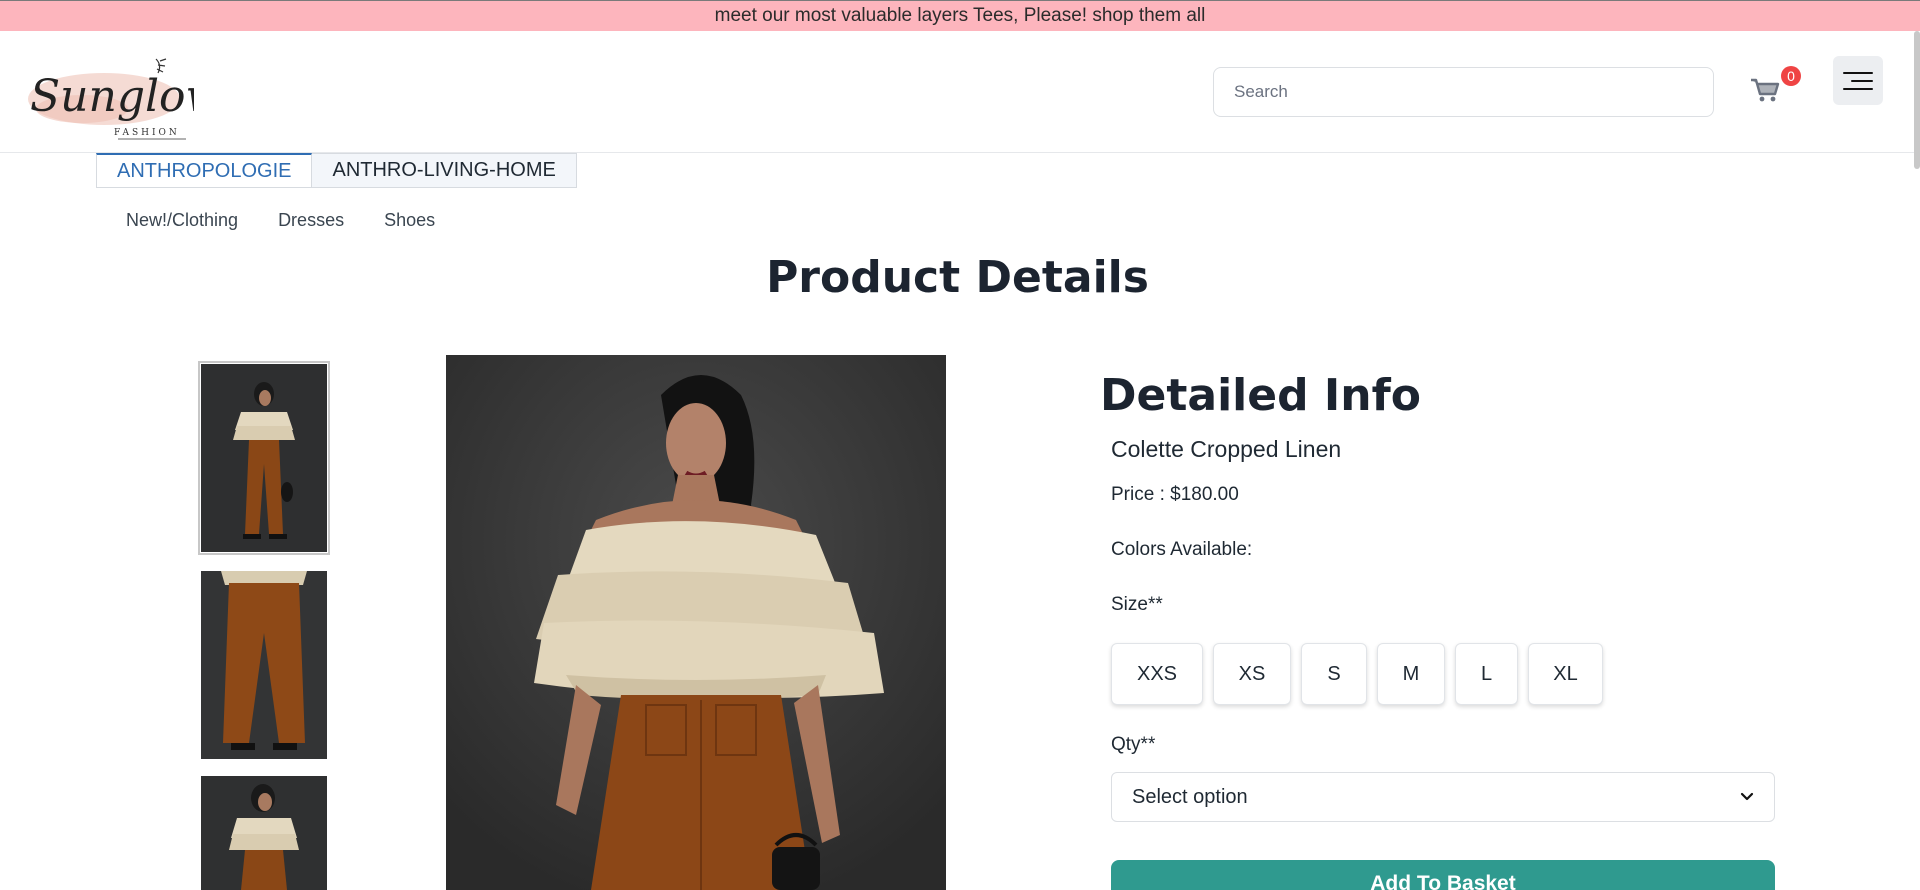 The height and width of the screenshot is (890, 1920). I want to click on cart-icon, so click(1765, 90).